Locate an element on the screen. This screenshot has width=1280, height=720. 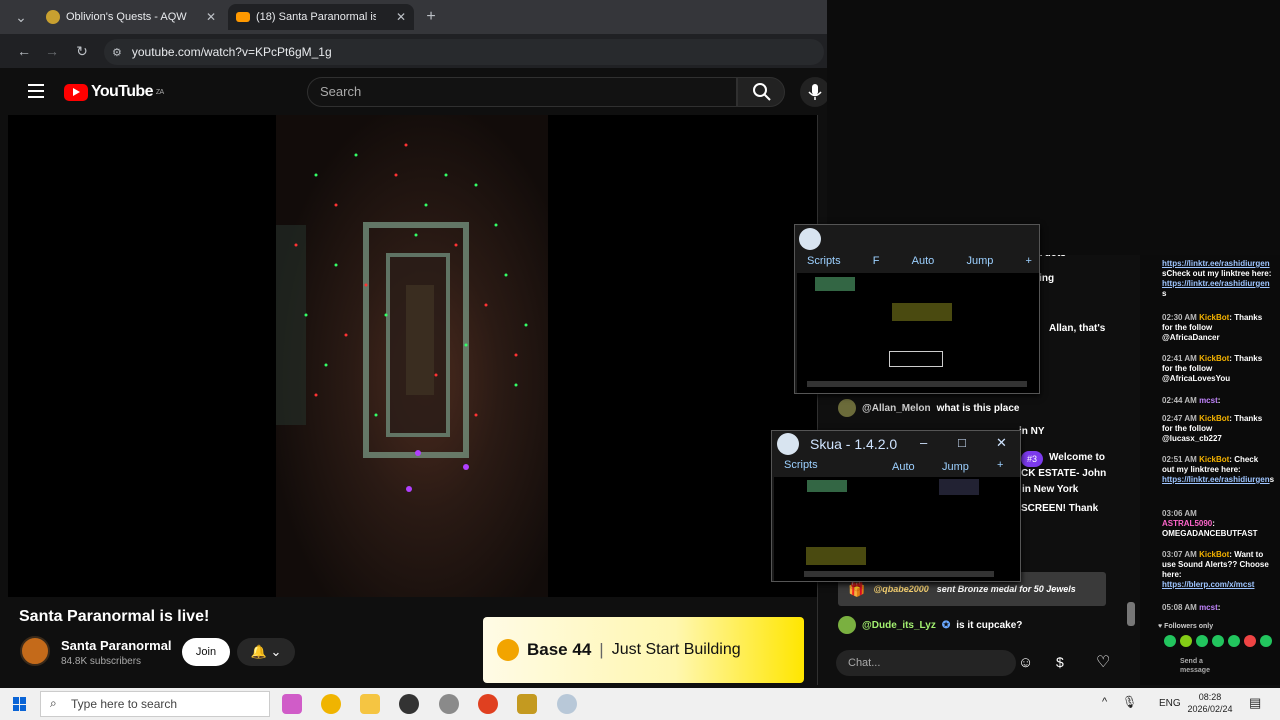
gift-username: @qbabe2000 is located at coordinates (901, 589).